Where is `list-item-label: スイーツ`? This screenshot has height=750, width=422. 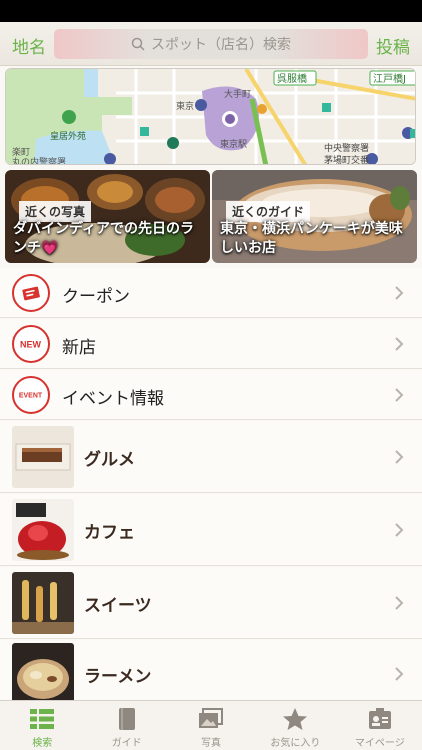 list-item-label: スイーツ is located at coordinates (118, 606).